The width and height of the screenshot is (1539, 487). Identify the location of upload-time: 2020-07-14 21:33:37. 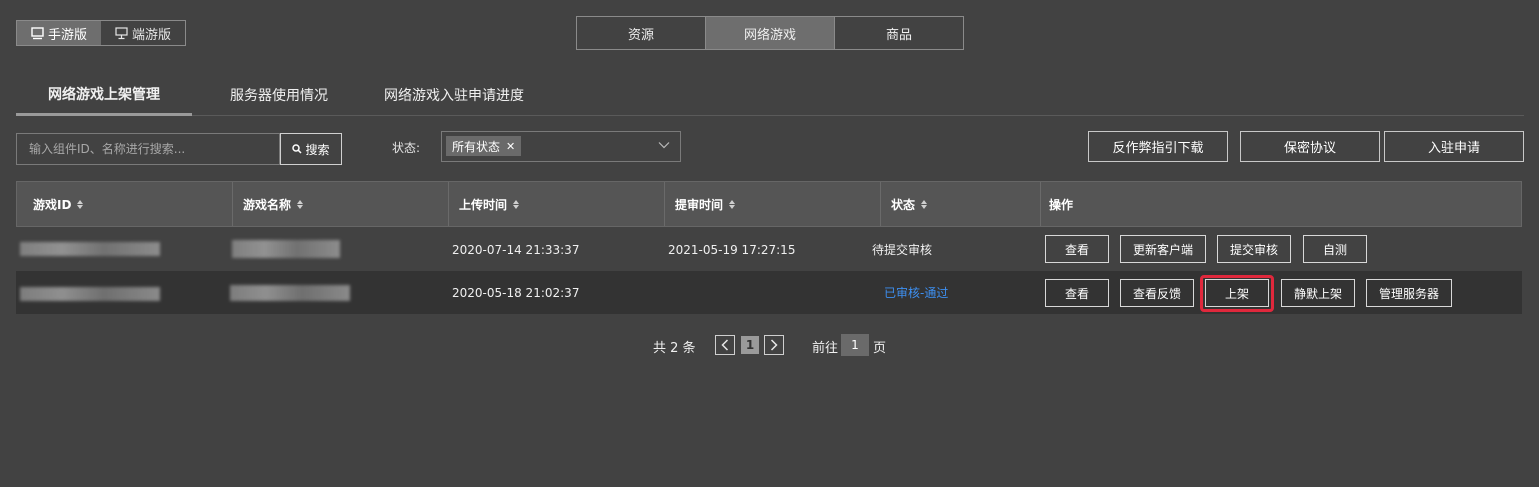
(516, 249).